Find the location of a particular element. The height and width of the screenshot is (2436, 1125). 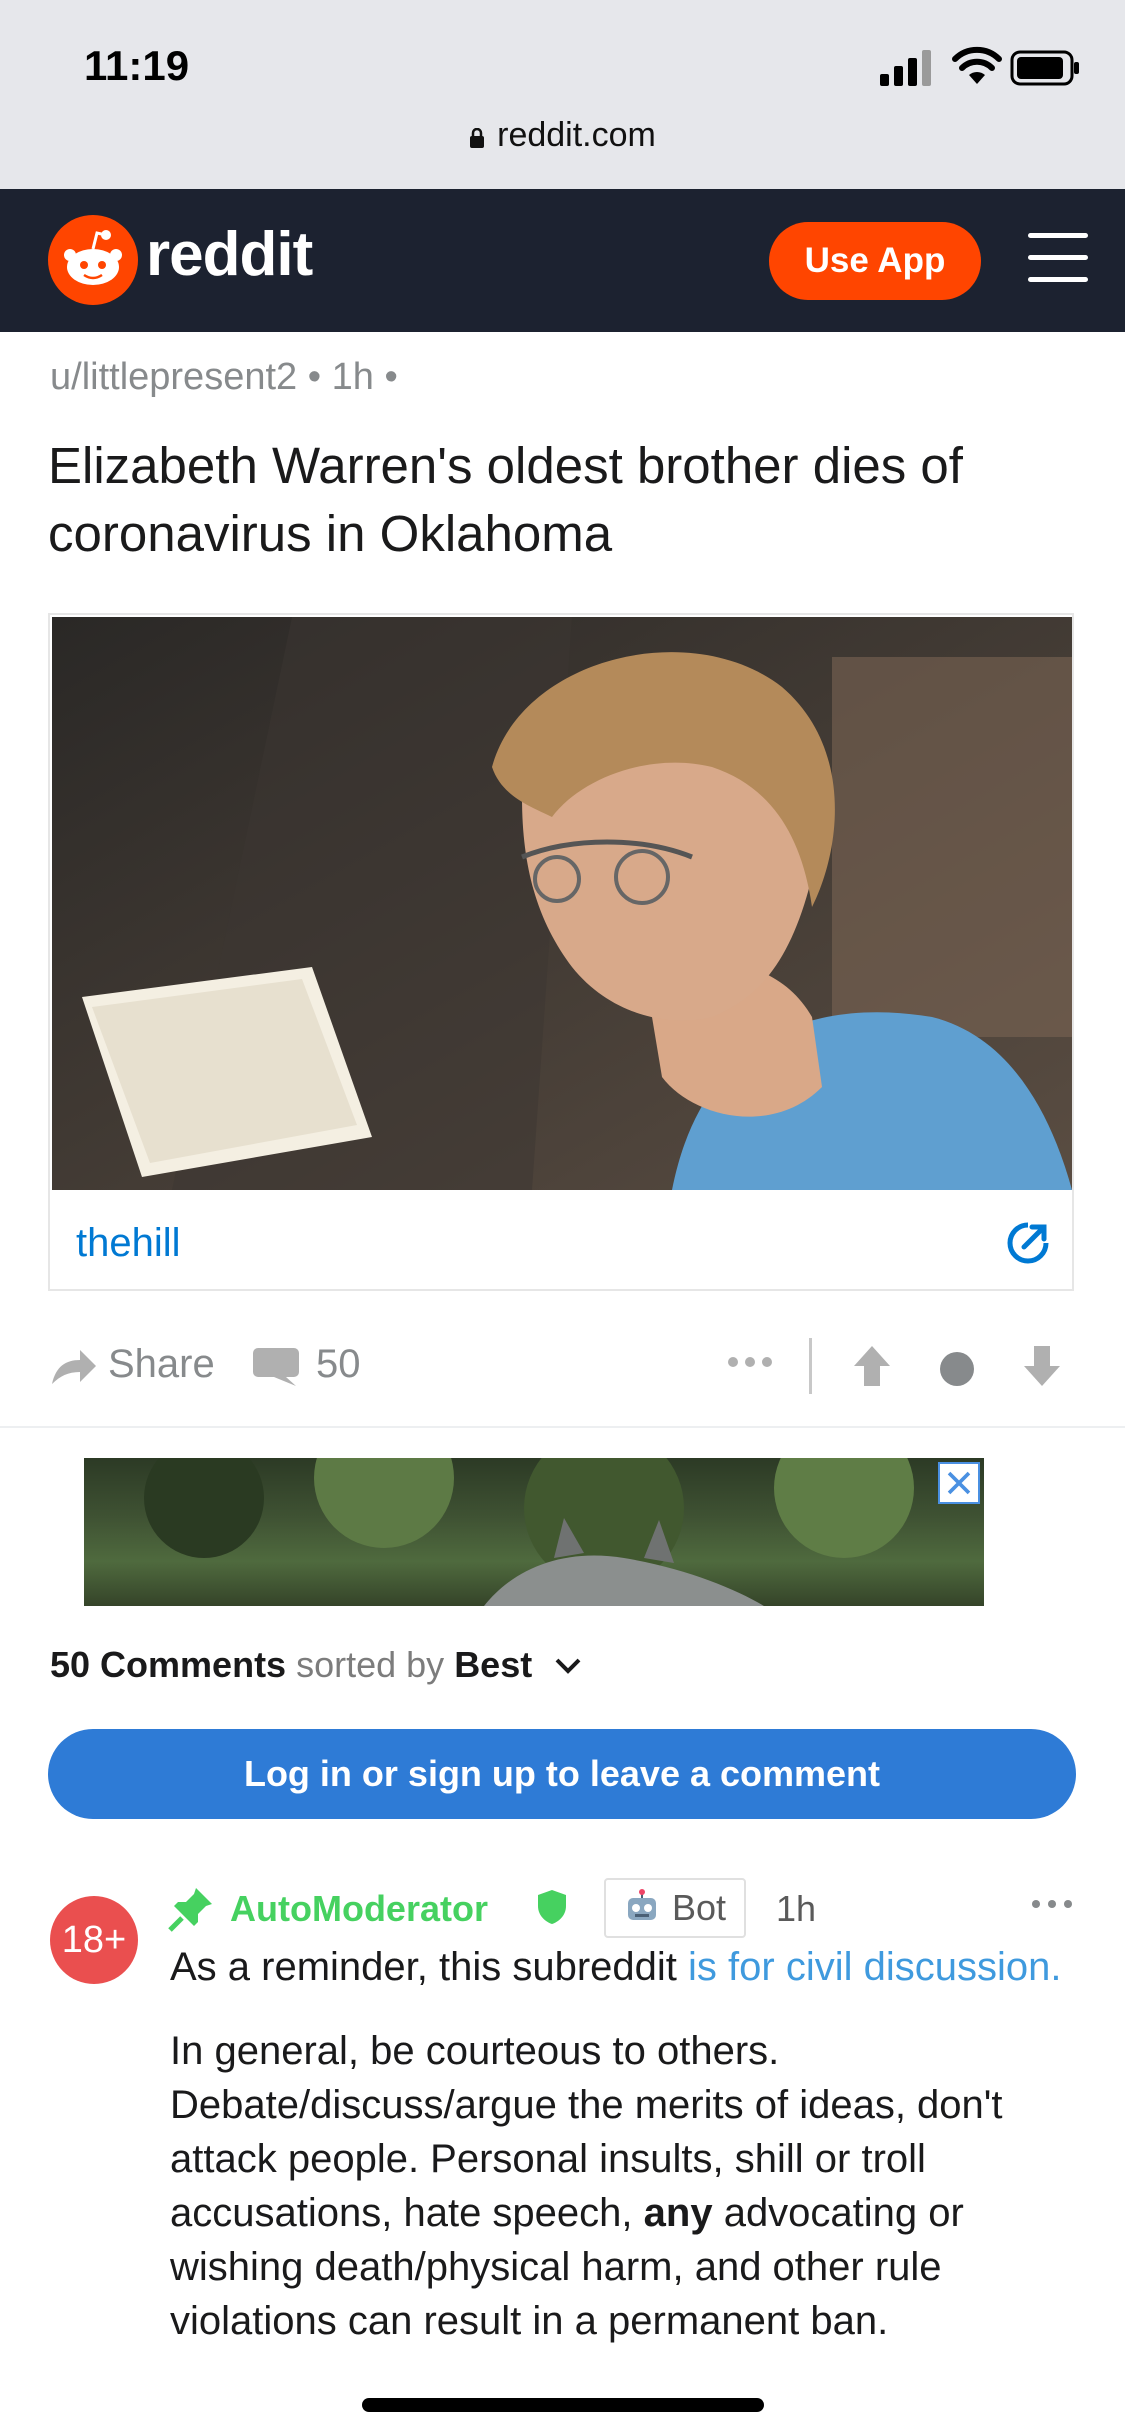

comments-sort-bar: 50 Comments sorted by Best is located at coordinates (316, 1665).